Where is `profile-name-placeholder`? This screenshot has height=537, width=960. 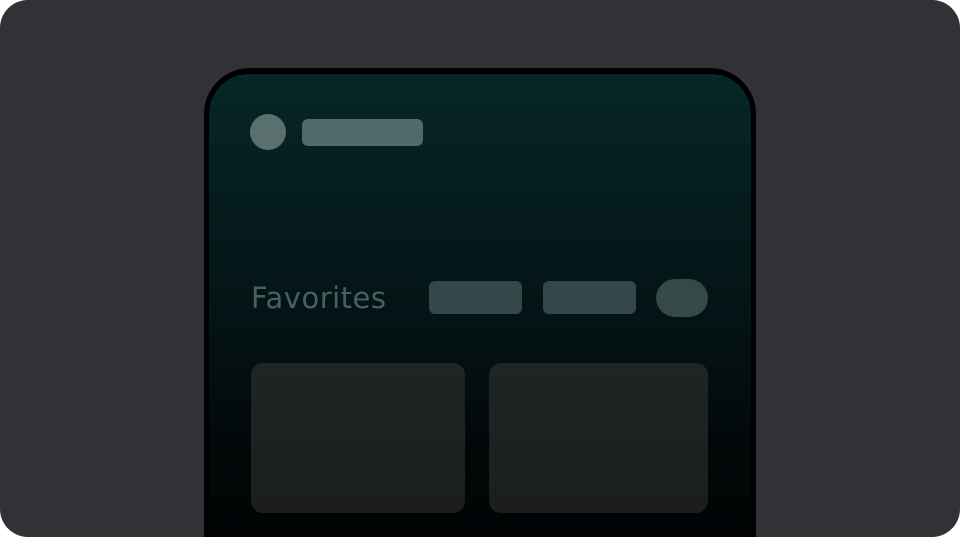 profile-name-placeholder is located at coordinates (362, 132).